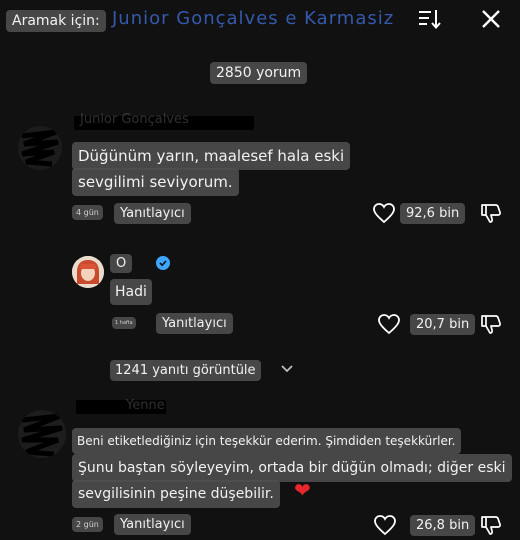 This screenshot has width=520, height=540. What do you see at coordinates (211, 156) in the screenshot?
I see `comment-text-line1: Düğünüm yarın, maalesef hala eski` at bounding box center [211, 156].